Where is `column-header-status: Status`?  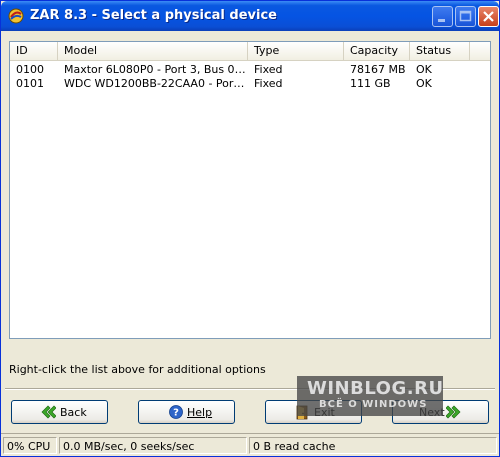
column-header-status: Status is located at coordinates (440, 51).